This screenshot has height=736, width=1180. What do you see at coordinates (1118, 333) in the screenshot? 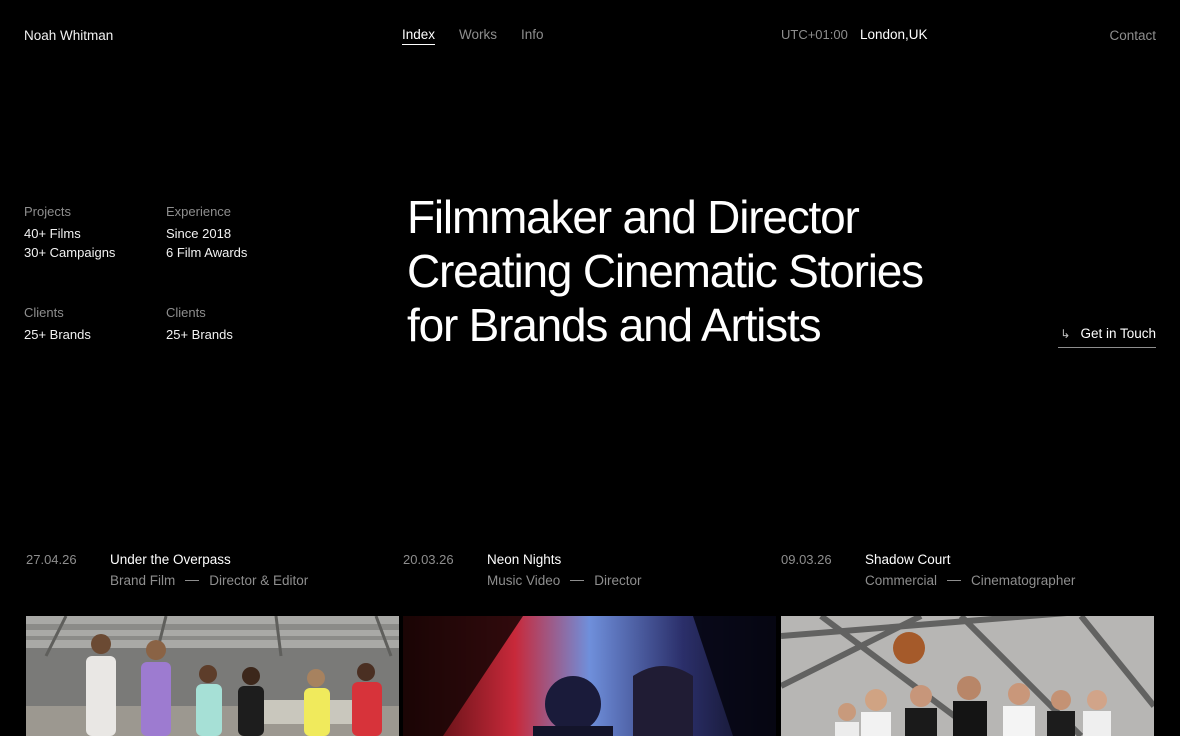
I see `cta-label: Get in Touch` at bounding box center [1118, 333].